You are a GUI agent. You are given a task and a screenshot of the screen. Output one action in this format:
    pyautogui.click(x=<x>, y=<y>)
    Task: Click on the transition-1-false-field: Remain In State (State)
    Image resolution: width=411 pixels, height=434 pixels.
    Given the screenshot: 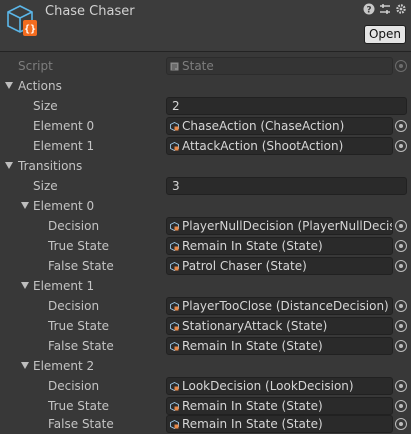 What is the action you would take?
    pyautogui.click(x=279, y=346)
    